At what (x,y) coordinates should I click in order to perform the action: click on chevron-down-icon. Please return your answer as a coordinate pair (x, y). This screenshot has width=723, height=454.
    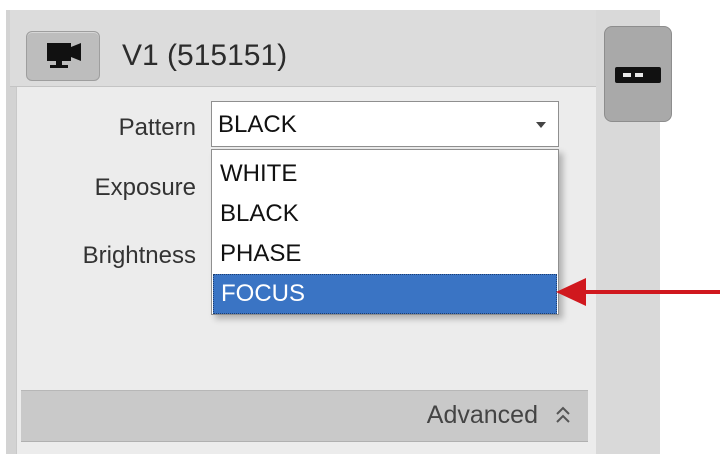
    Looking at the image, I should click on (541, 125).